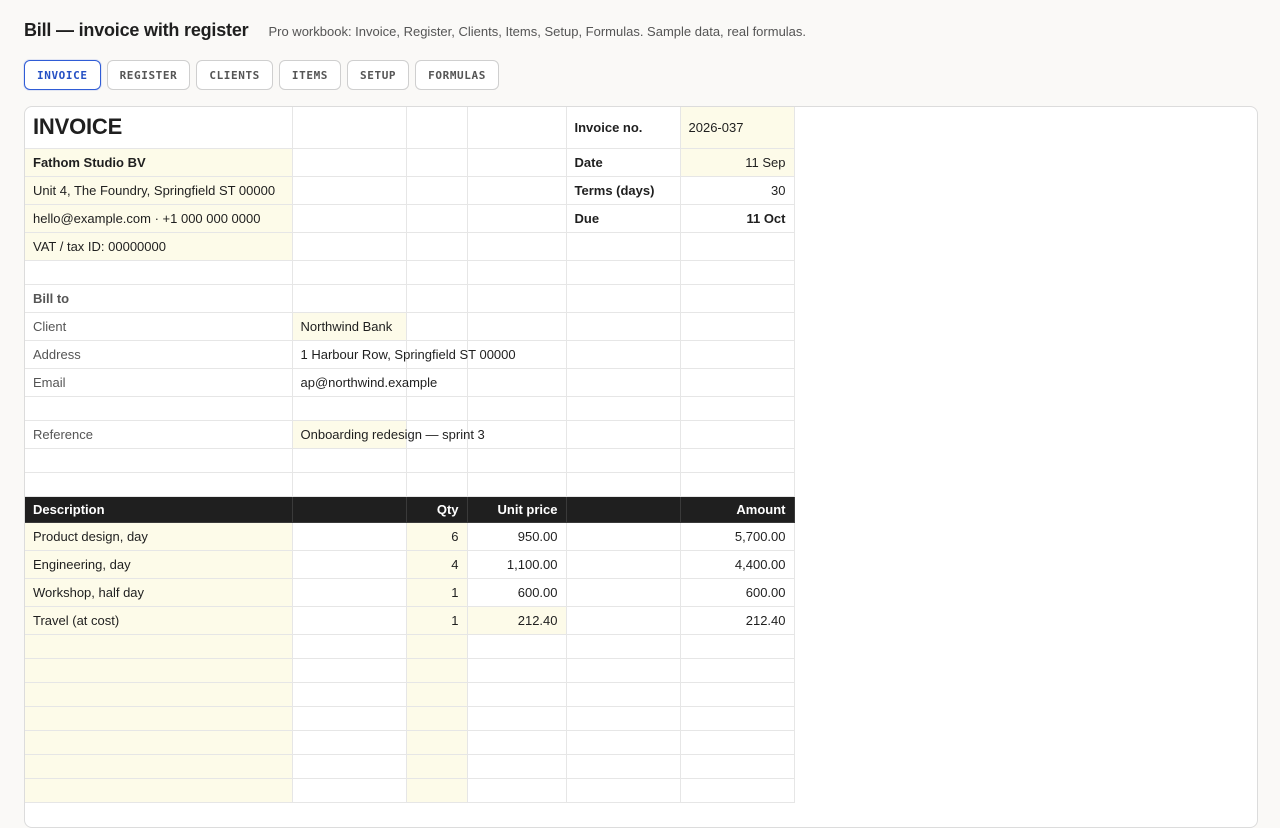  Describe the element at coordinates (410, 162) in the screenshot. I see `row-seller-name: Fathom Studio BV Date 11 Sep` at that location.